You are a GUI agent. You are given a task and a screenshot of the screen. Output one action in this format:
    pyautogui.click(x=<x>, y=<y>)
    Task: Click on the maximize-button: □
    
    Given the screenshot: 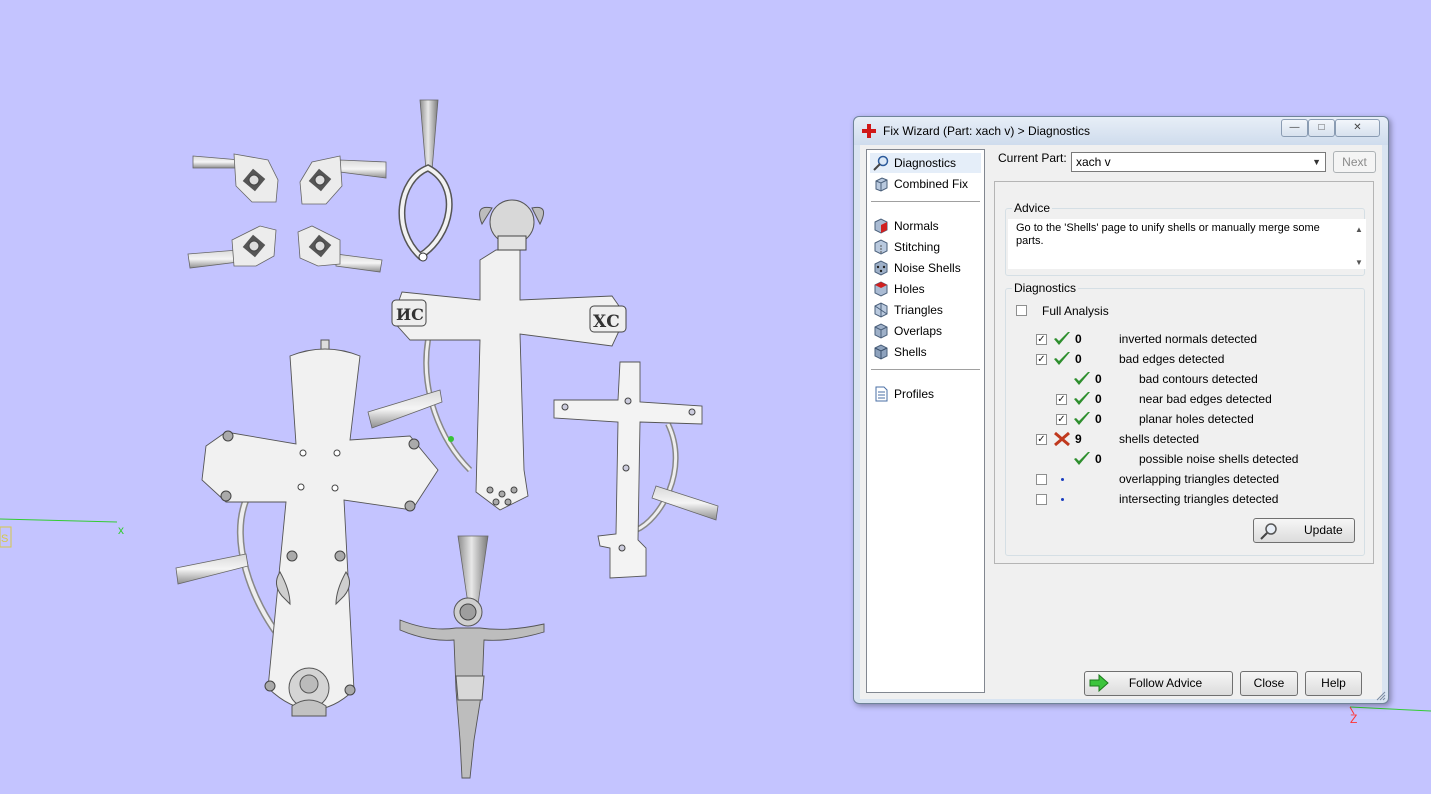 What is the action you would take?
    pyautogui.click(x=1321, y=128)
    